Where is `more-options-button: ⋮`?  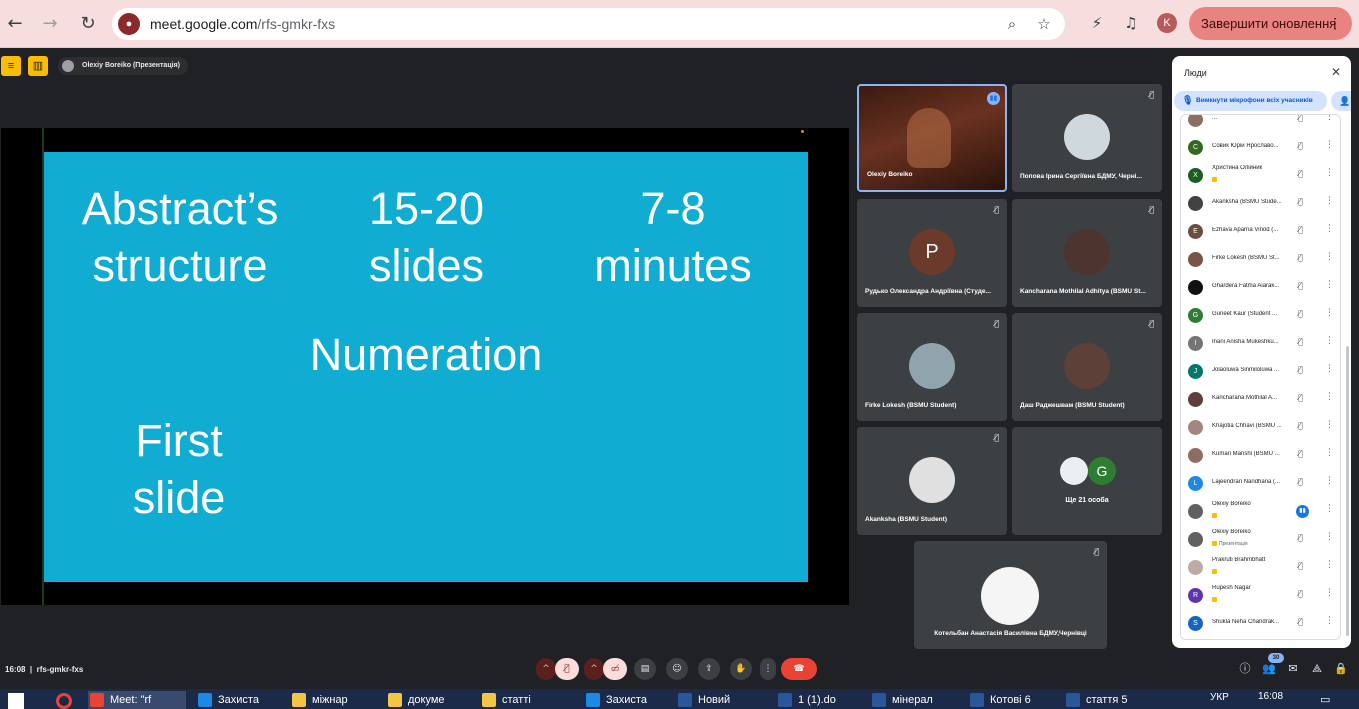 more-options-button: ⋮ is located at coordinates (768, 669).